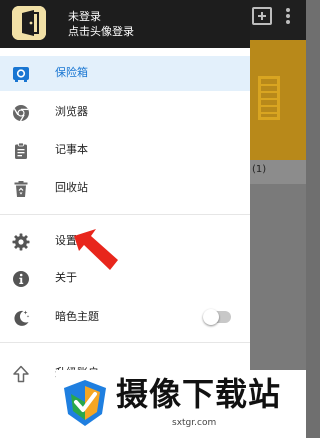 Image resolution: width=320 pixels, height=438 pixels. What do you see at coordinates (71, 111) in the screenshot?
I see `menu-item-label: 浏览器` at bounding box center [71, 111].